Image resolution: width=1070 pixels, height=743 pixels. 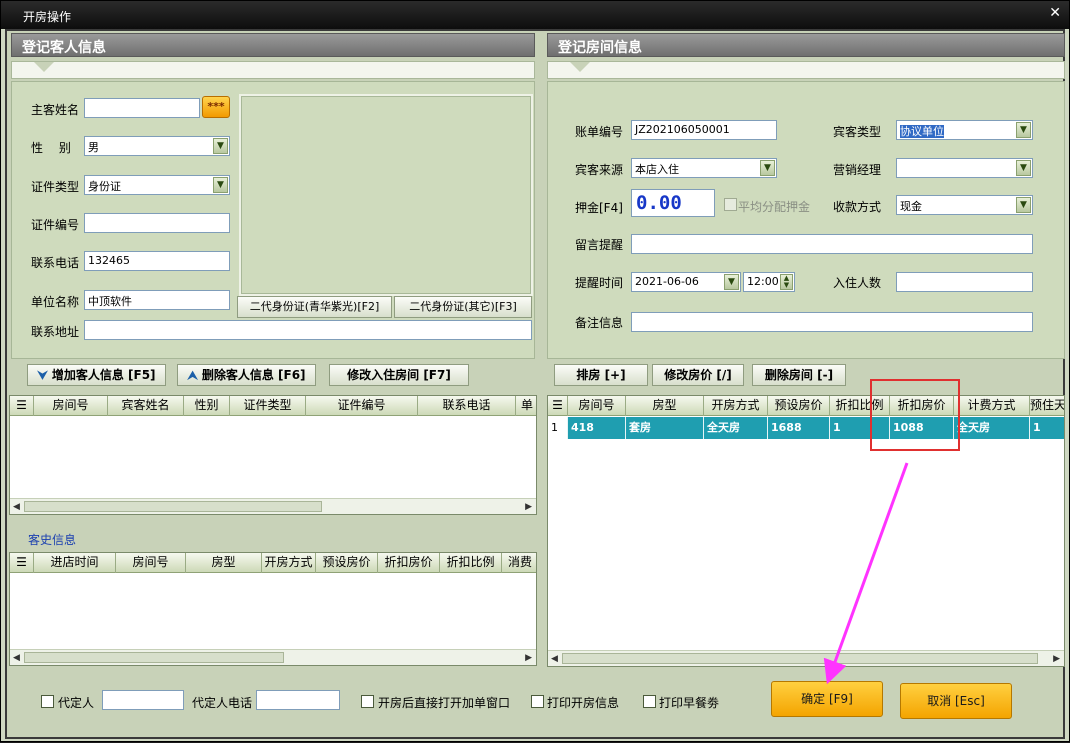 What do you see at coordinates (467, 406) in the screenshot?
I see `col-phone: 联系电话` at bounding box center [467, 406].